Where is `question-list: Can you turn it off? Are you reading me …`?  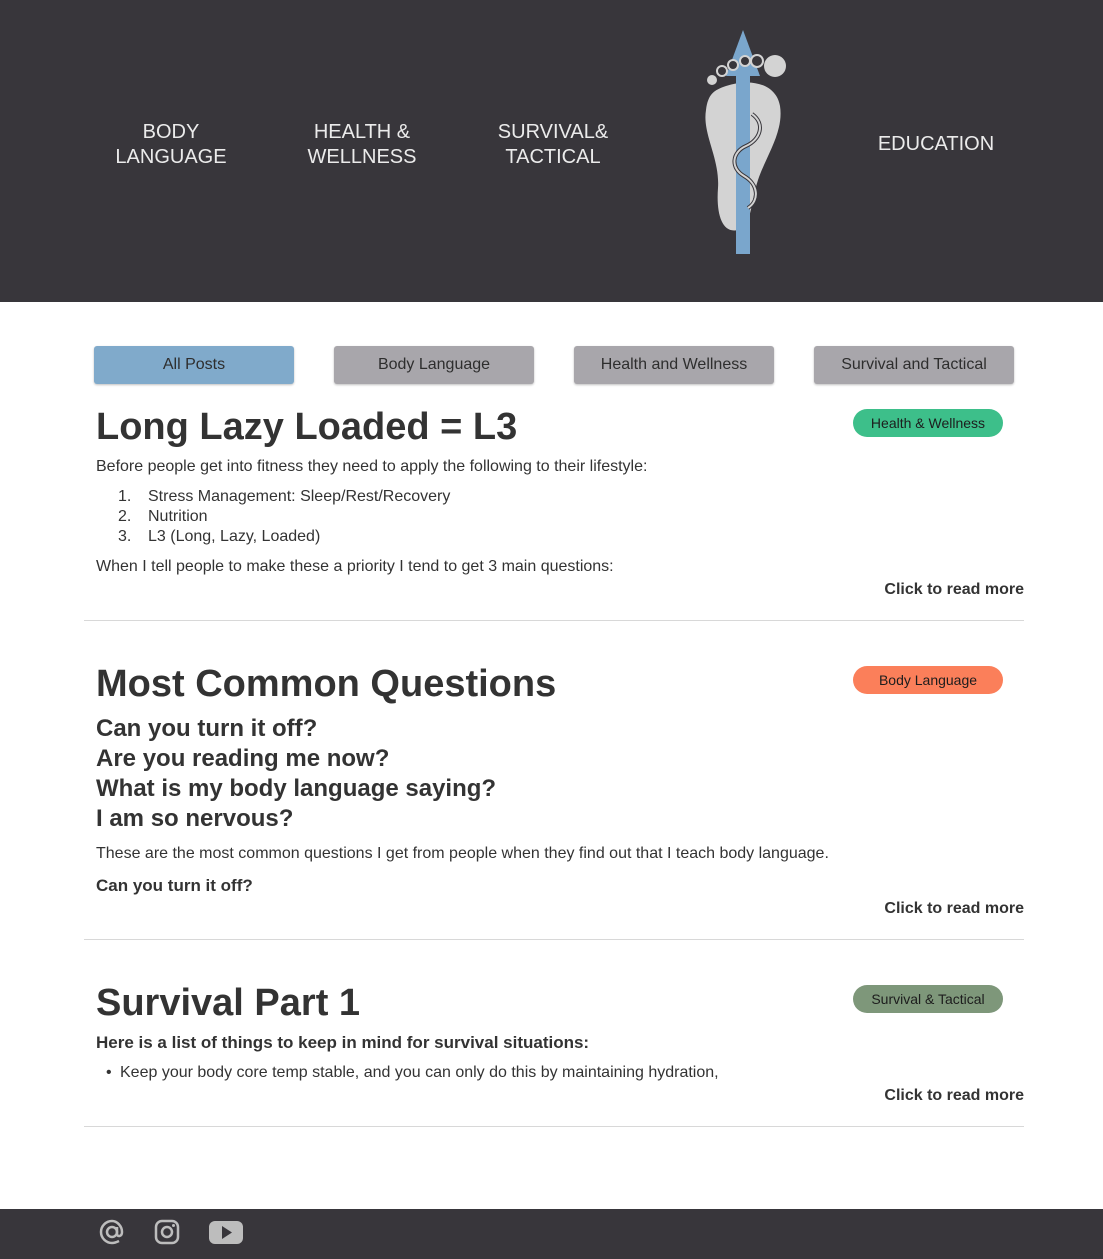 question-list: Can you turn it off? Are you reading me … is located at coordinates (296, 774).